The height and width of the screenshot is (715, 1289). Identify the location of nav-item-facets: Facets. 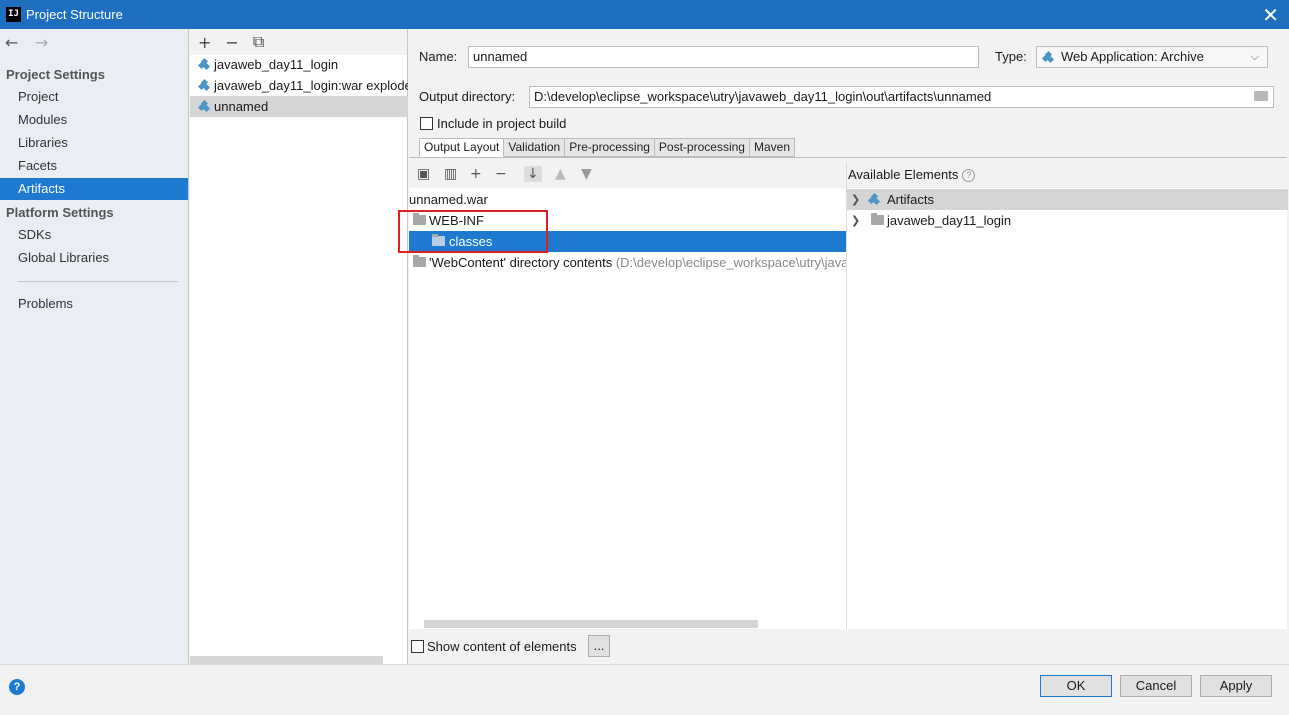
(94, 166).